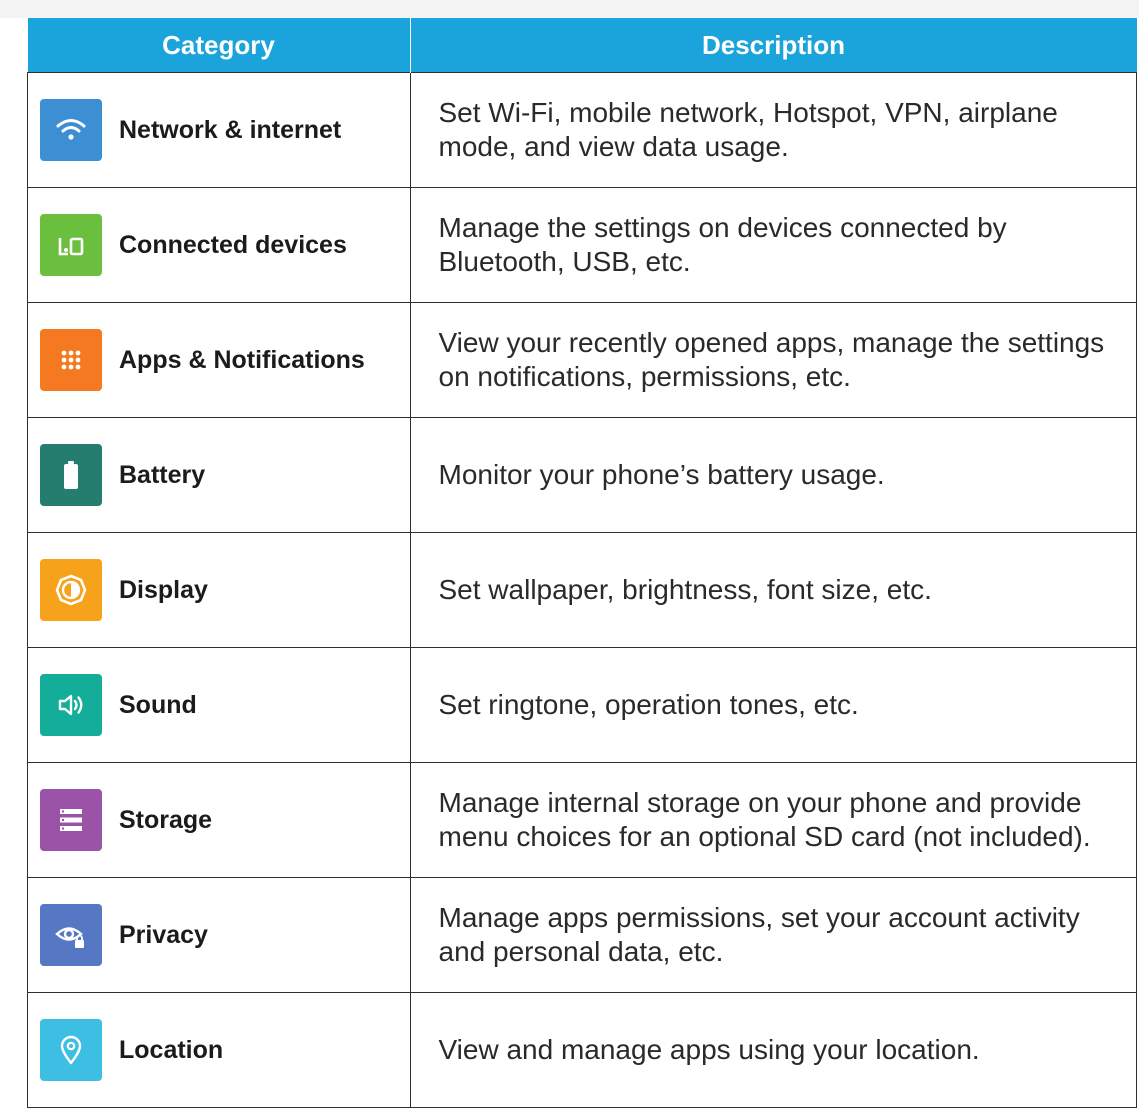  I want to click on category-label: Sound, so click(158, 704).